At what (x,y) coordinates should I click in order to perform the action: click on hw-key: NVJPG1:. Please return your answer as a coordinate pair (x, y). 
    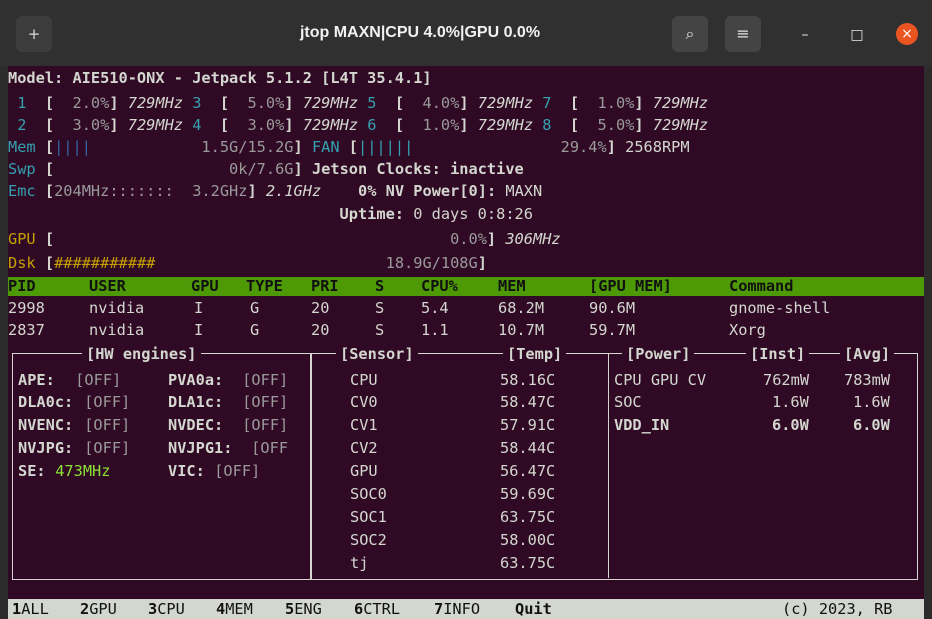
    Looking at the image, I should click on (200, 448).